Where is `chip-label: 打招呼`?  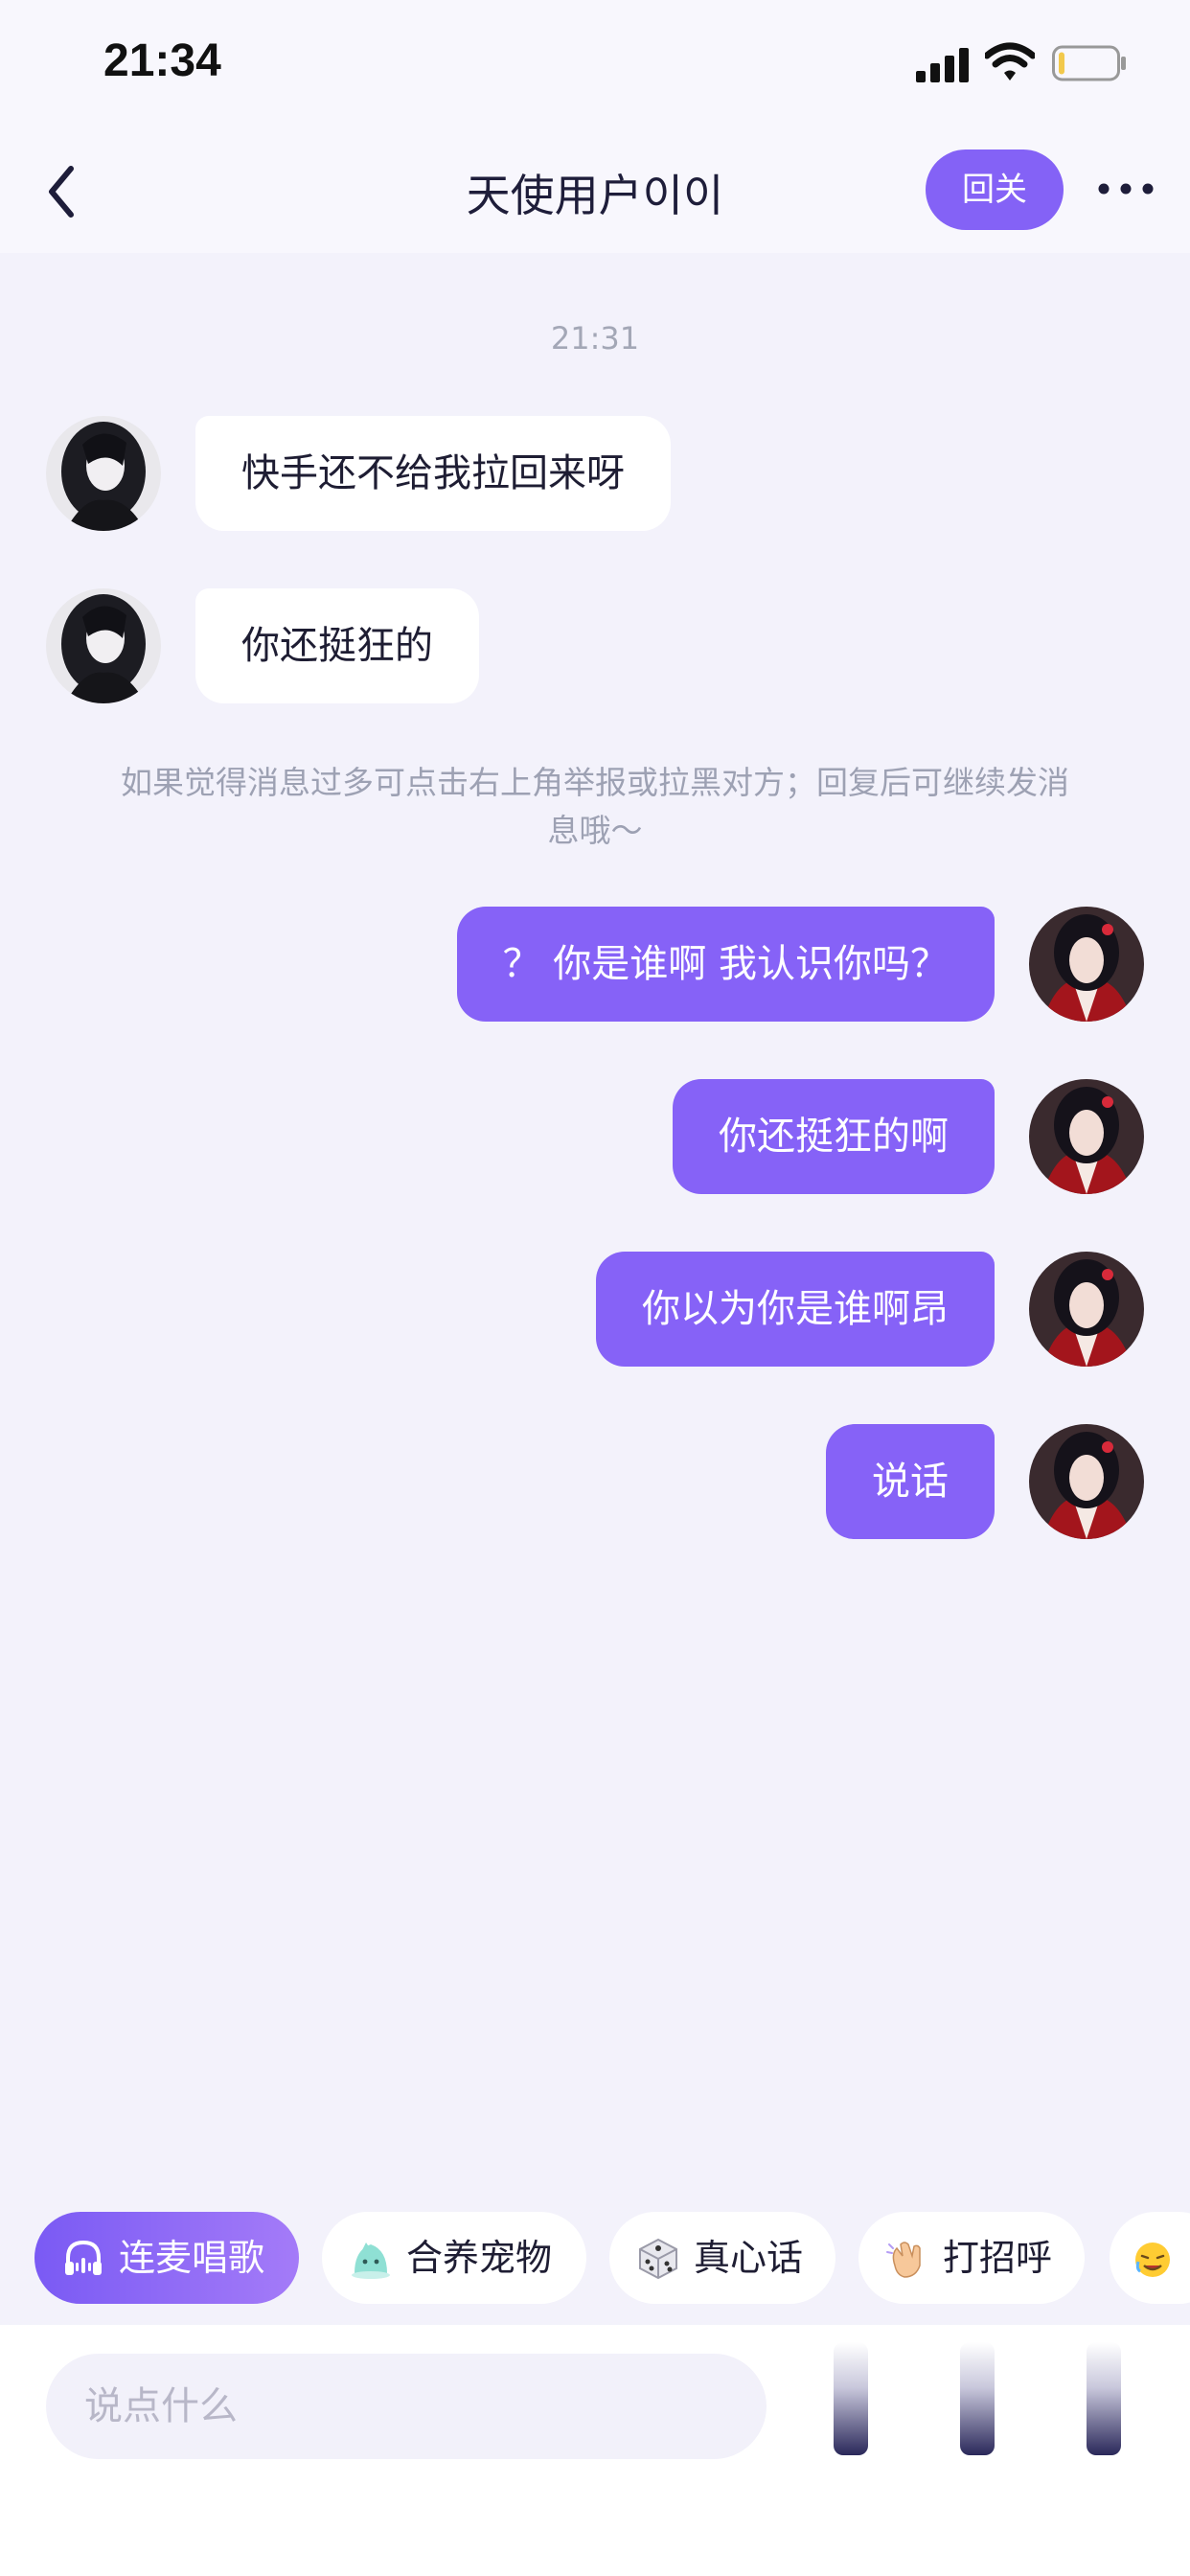
chip-label: 打招呼 is located at coordinates (998, 2258).